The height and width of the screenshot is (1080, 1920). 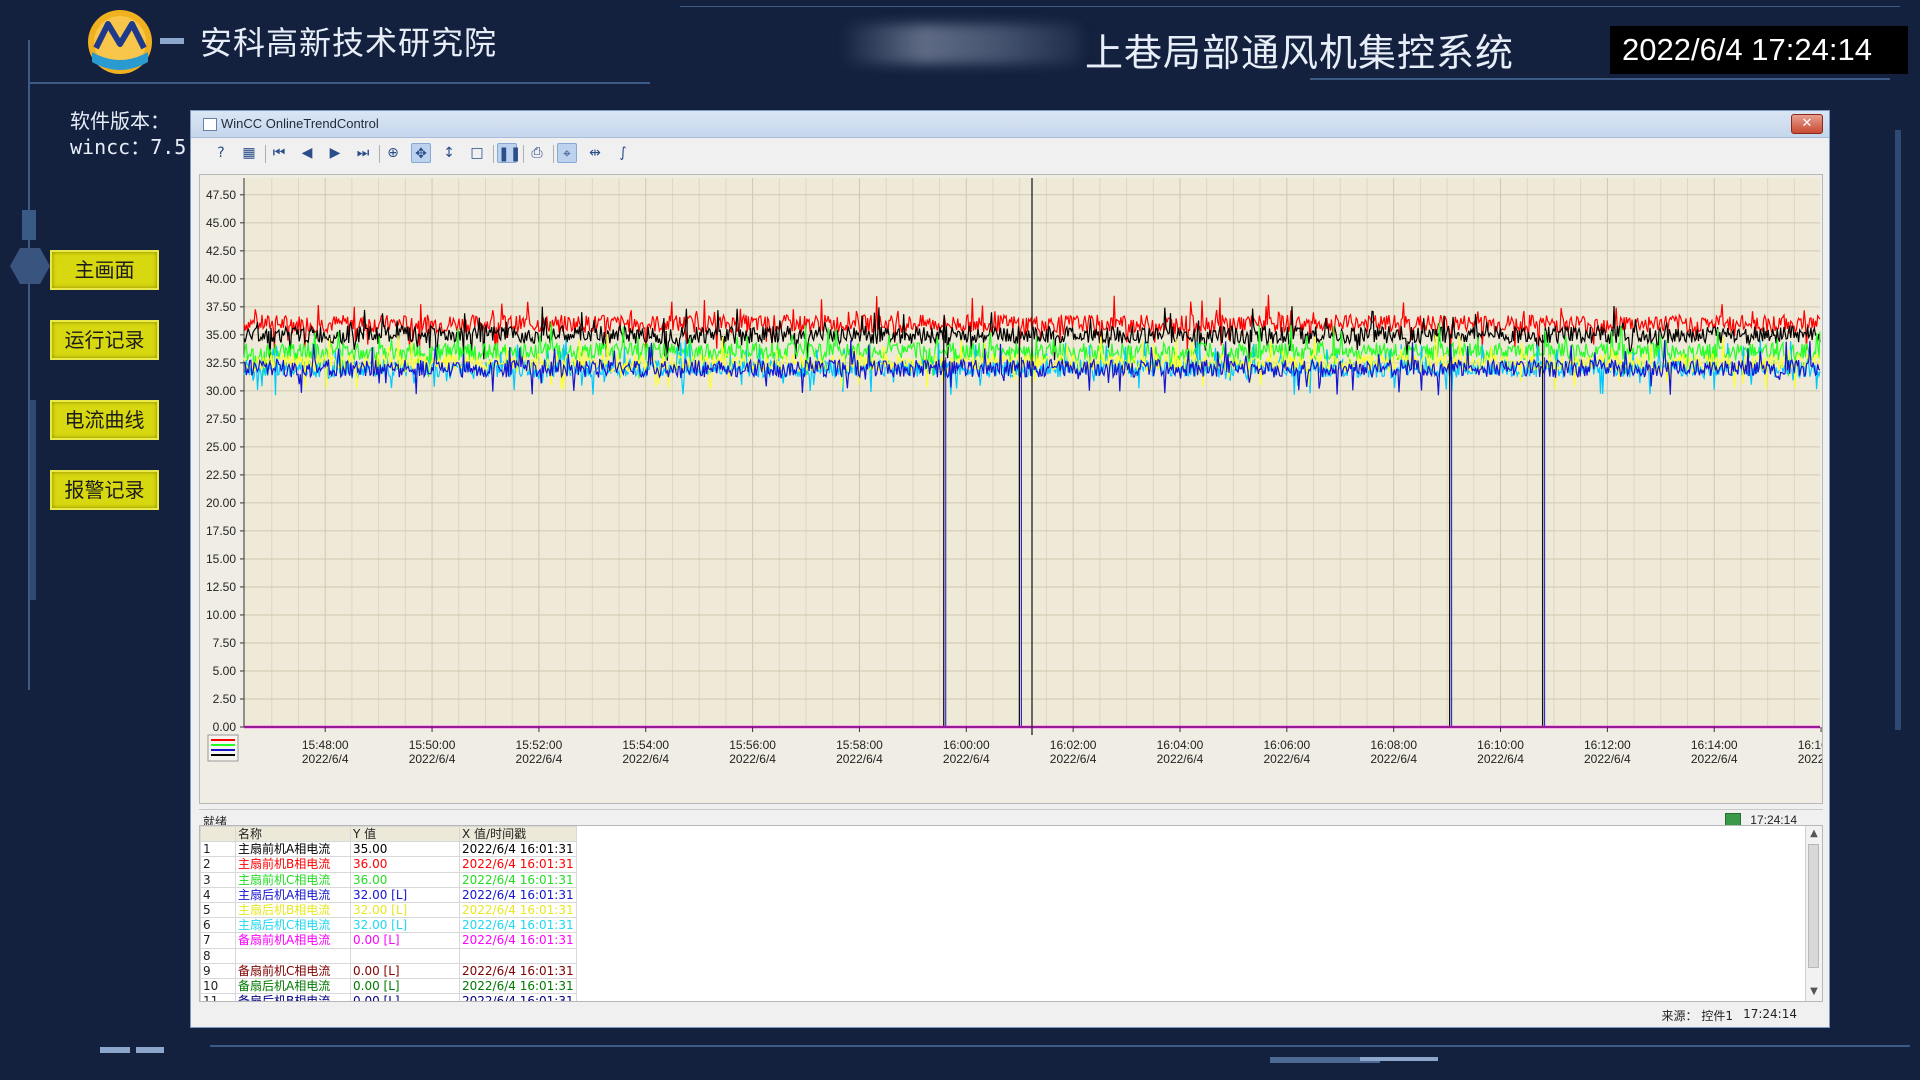 What do you see at coordinates (293, 986) in the screenshot?
I see `cell-name: 备扇后机A相电流` at bounding box center [293, 986].